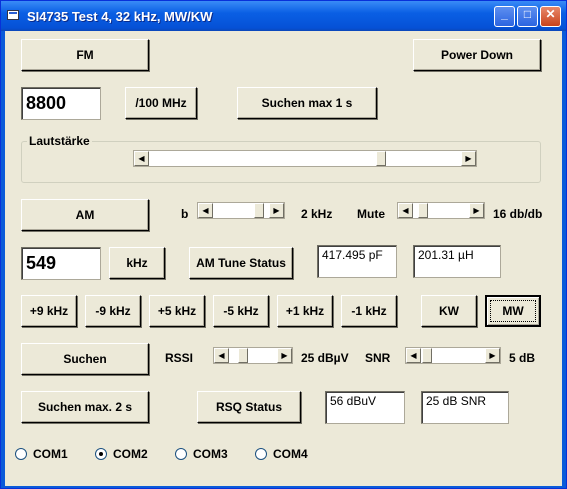 The height and width of the screenshot is (489, 567). What do you see at coordinates (449, 311) in the screenshot?
I see `kw-button: KW` at bounding box center [449, 311].